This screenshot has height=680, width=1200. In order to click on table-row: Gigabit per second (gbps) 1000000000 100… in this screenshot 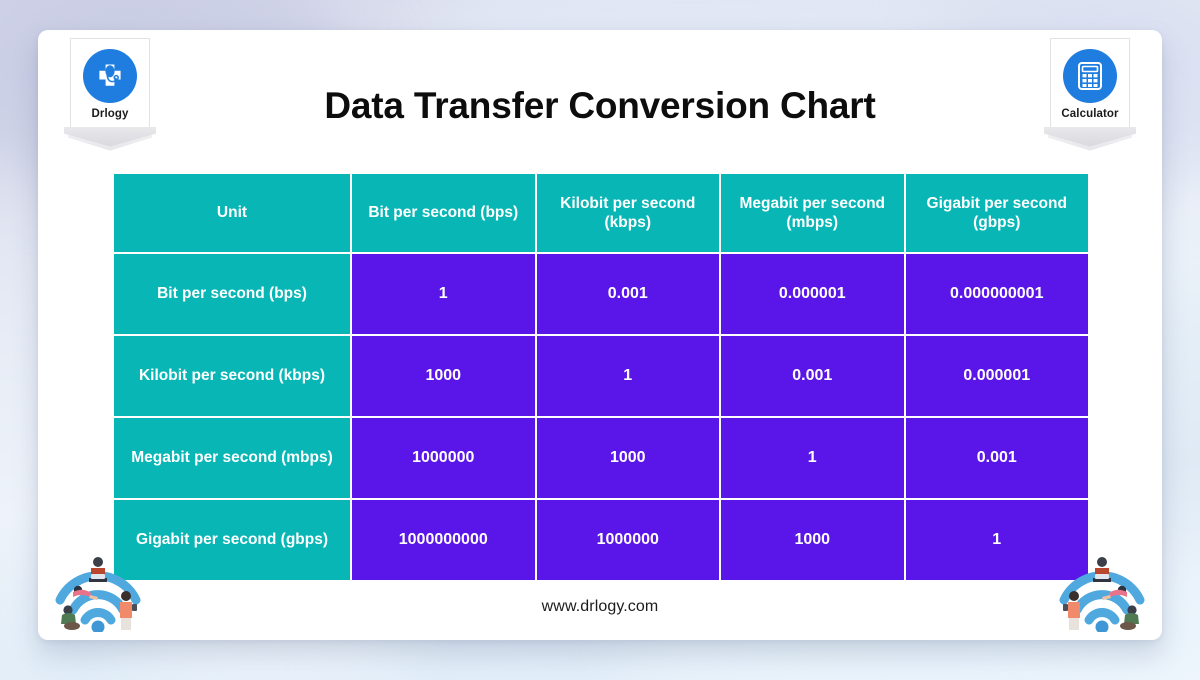, I will do `click(601, 540)`.